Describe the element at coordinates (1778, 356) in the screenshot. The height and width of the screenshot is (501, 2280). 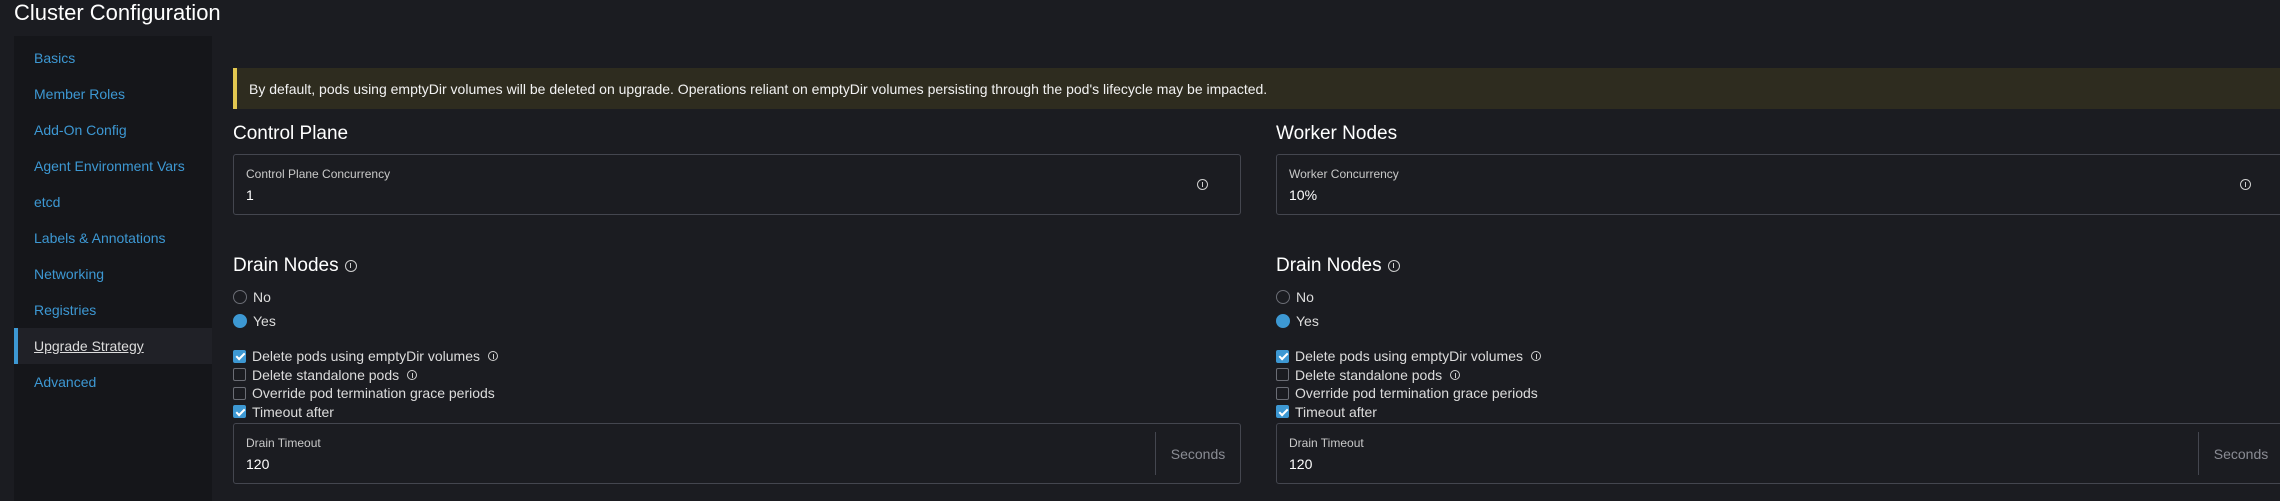
I see `worker-delete-emptydir-checkbox: Delete pods using emptyDir volumes` at that location.